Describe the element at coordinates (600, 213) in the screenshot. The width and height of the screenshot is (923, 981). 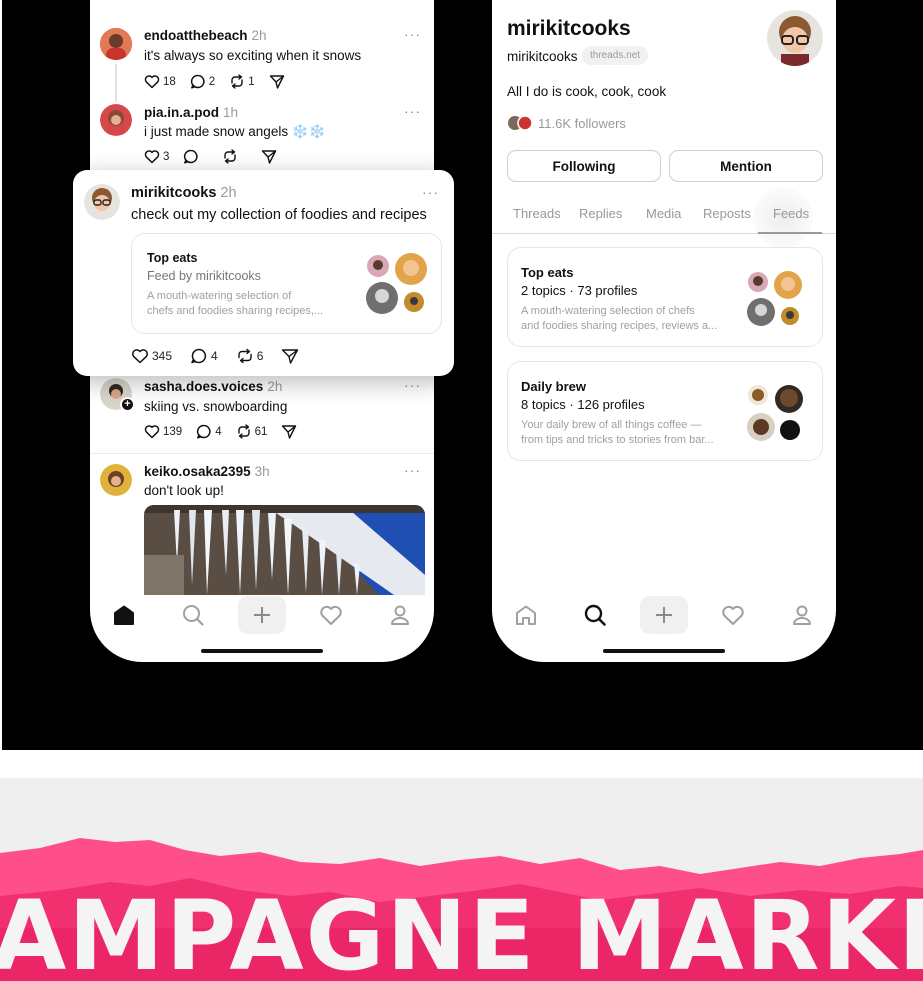
I see `tab-replies: Replies` at that location.